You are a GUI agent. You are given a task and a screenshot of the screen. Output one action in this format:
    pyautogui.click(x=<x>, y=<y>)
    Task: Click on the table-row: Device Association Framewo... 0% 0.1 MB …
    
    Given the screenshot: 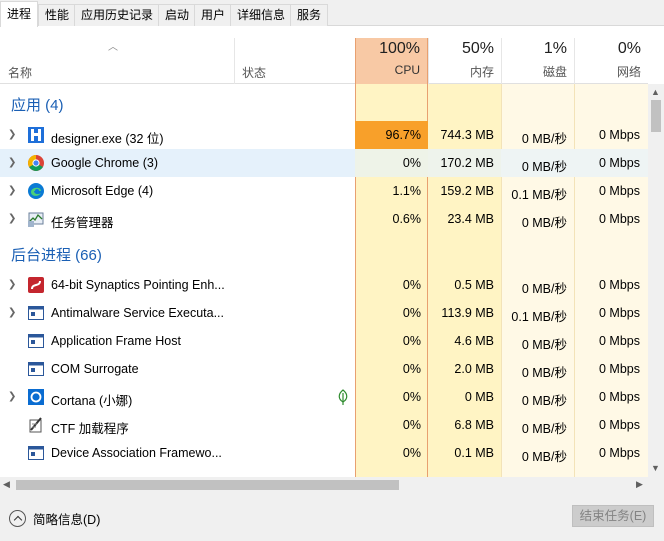 What is the action you would take?
    pyautogui.click(x=324, y=453)
    